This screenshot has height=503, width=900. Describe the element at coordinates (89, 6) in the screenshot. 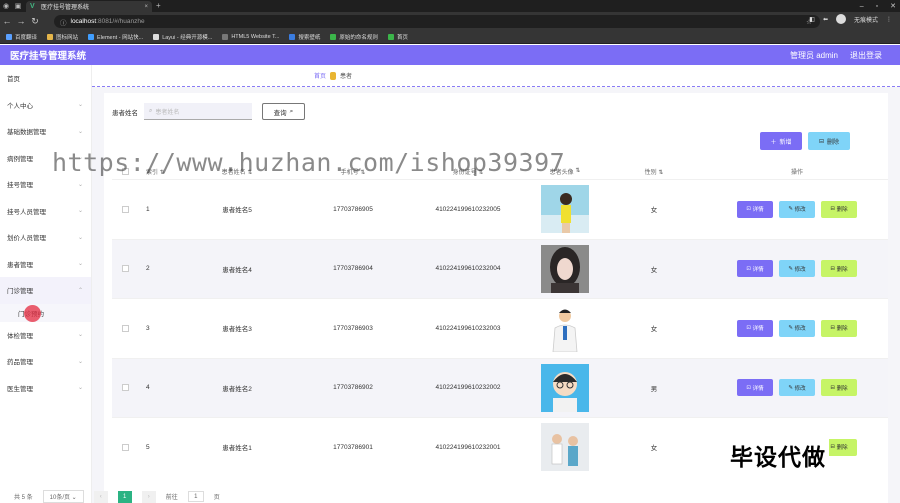

I see `browser-tab: V 医疗挂号管理系统 ×` at that location.